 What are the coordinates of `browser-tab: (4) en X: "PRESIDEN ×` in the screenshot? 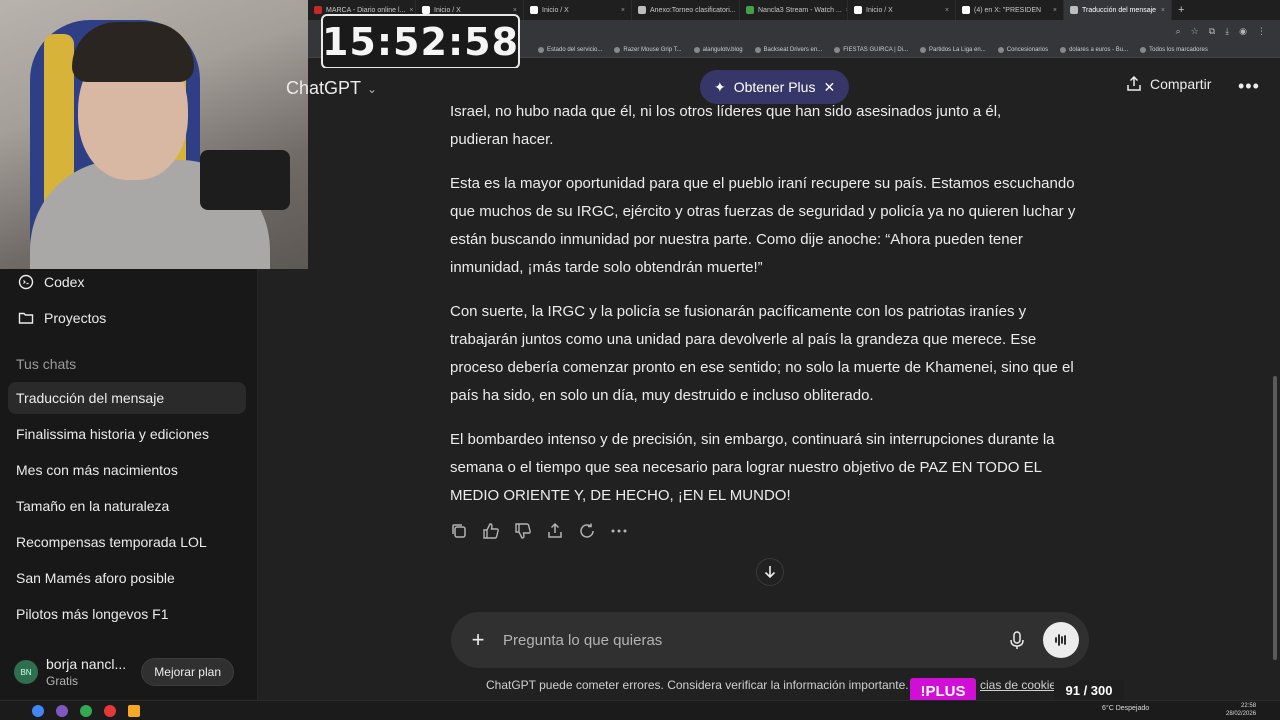 It's located at (1010, 10).